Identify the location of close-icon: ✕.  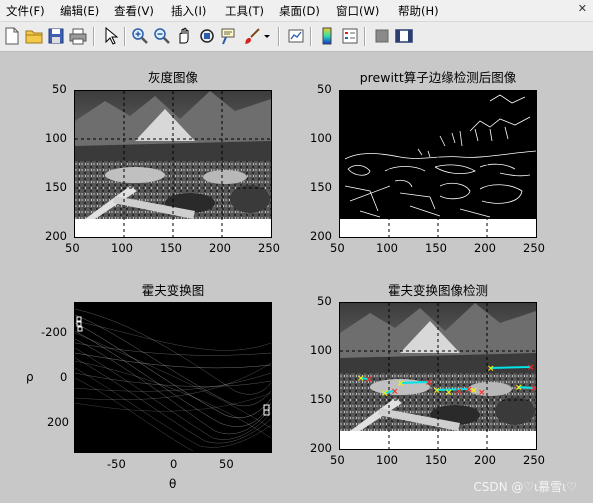
(582, 8).